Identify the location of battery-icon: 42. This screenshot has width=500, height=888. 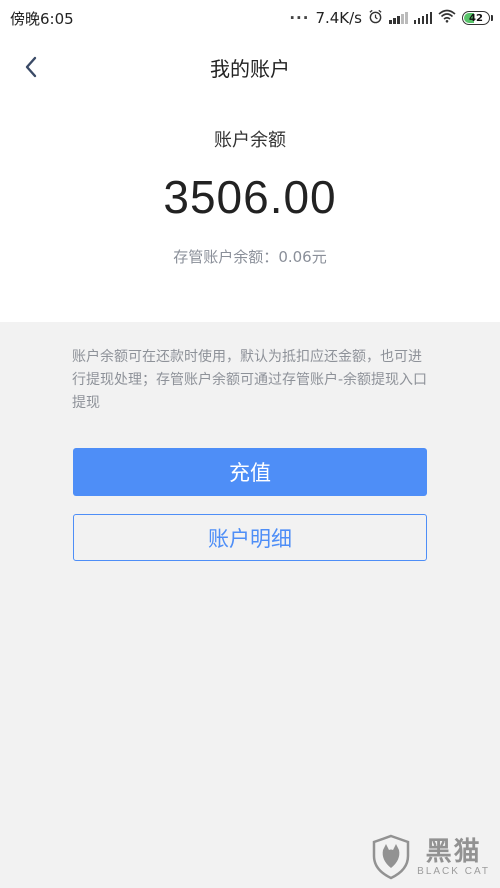
(477, 18).